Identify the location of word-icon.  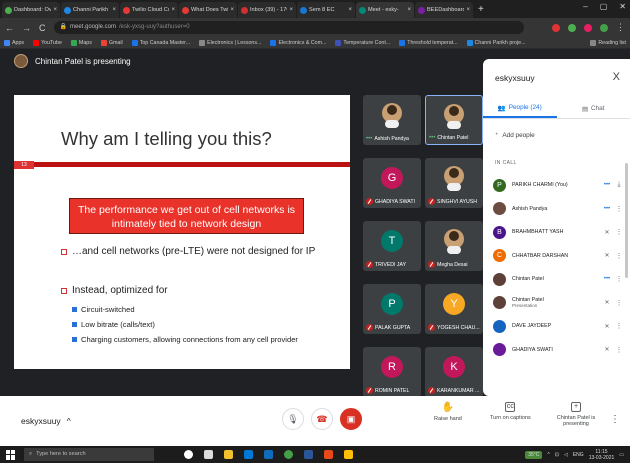
(308, 454).